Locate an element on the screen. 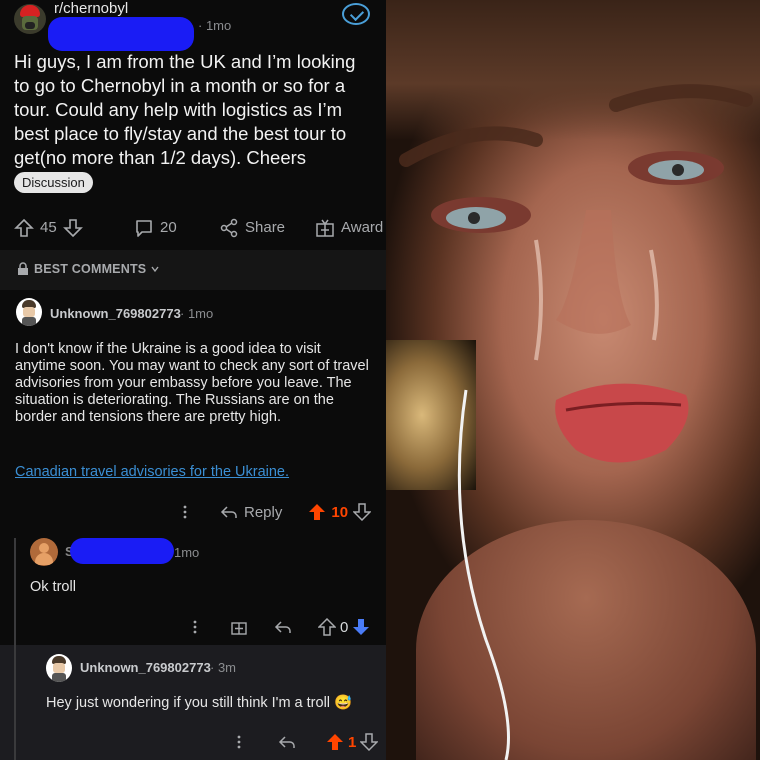 The width and height of the screenshot is (760, 760). vote-group: 45 is located at coordinates (48, 228).